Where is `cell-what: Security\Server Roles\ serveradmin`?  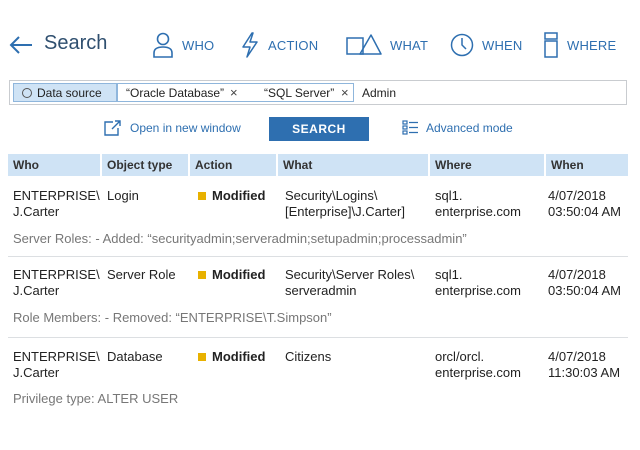 cell-what: Security\Server Roles\ serveradmin is located at coordinates (350, 282).